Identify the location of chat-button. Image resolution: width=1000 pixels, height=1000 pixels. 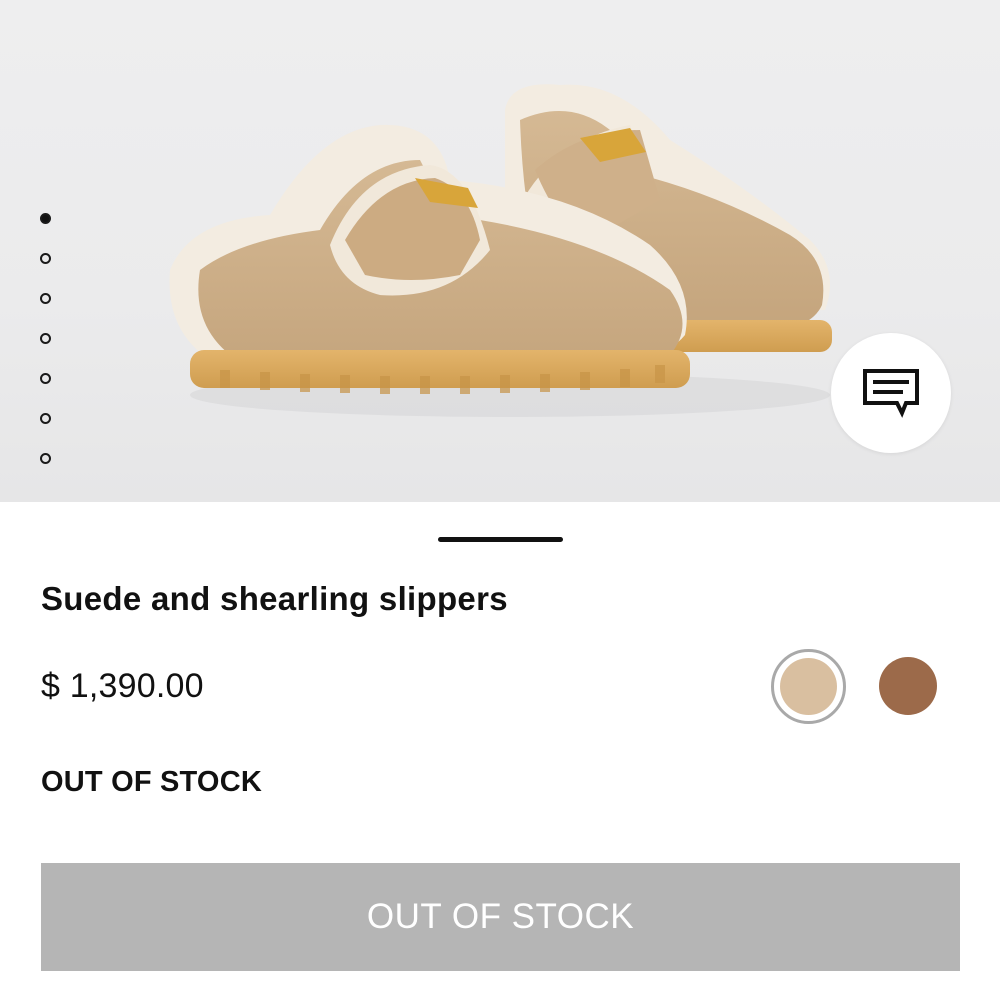
(891, 393).